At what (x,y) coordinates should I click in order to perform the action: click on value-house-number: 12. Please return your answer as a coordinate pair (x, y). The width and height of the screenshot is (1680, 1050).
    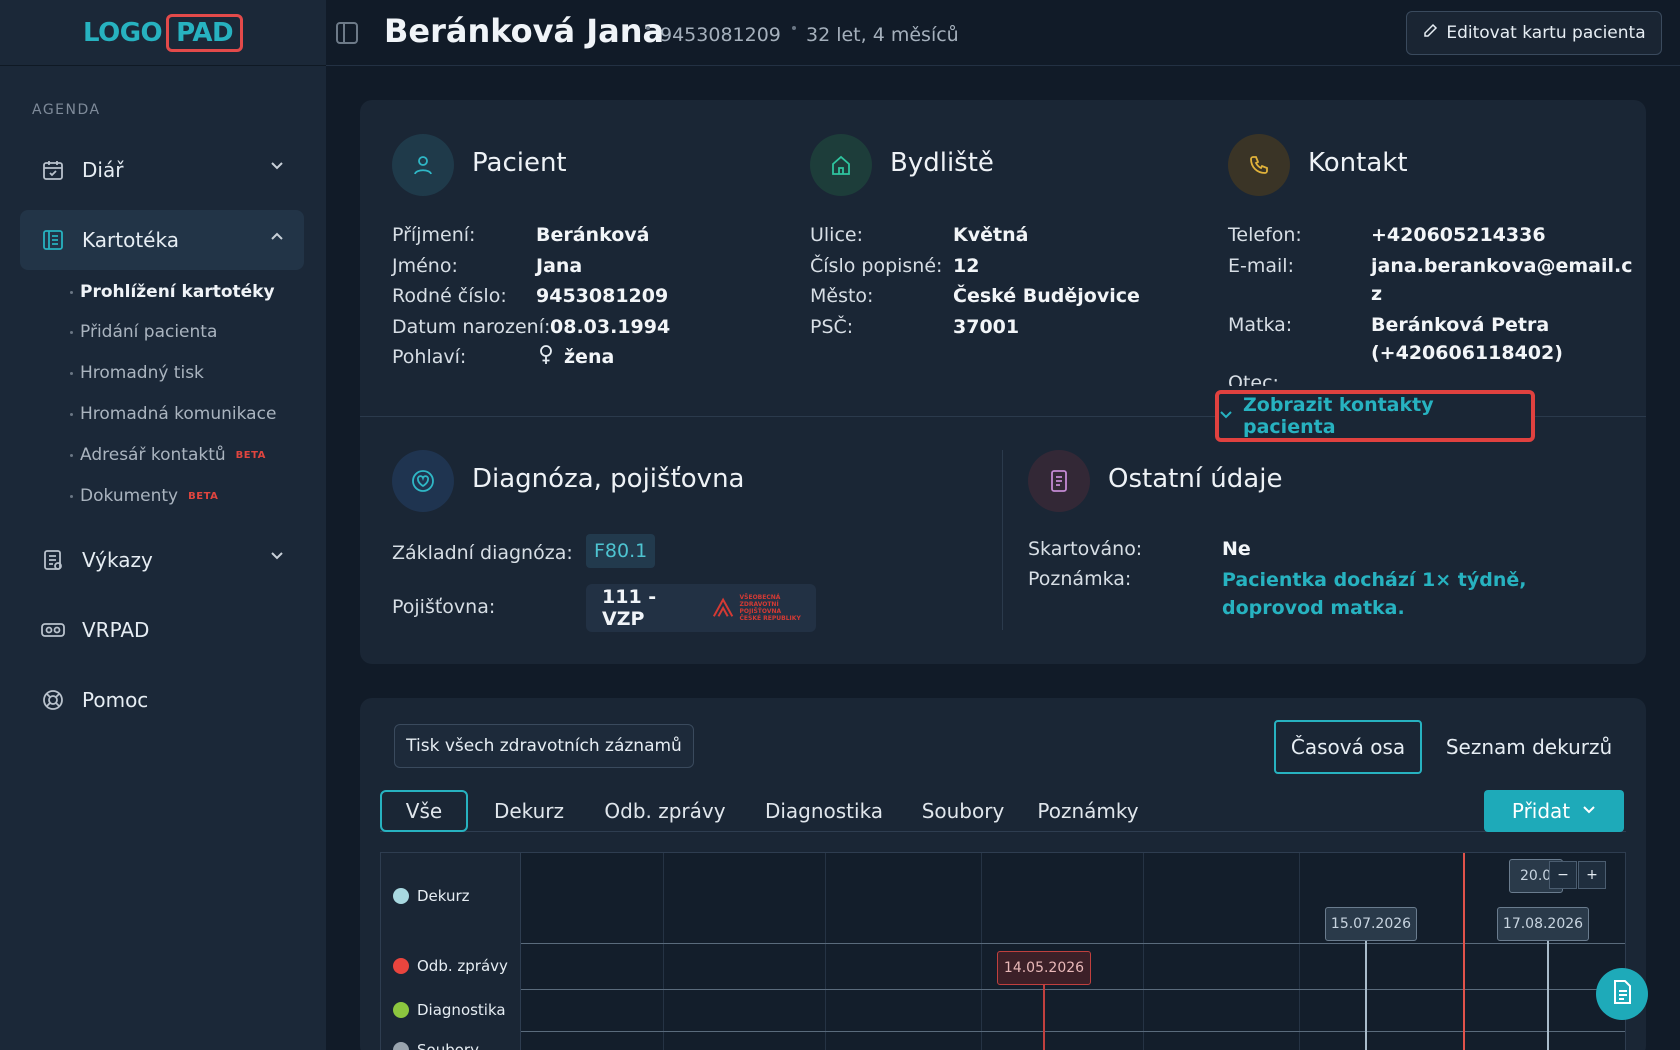
    Looking at the image, I should click on (966, 266).